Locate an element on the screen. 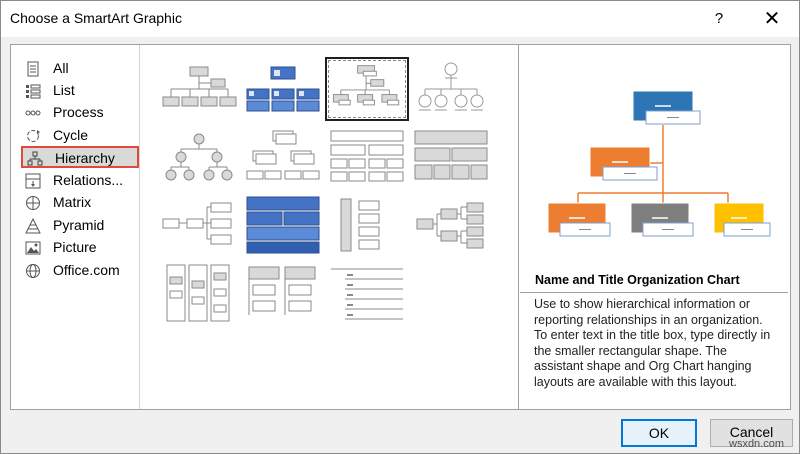 This screenshot has height=454, width=800. title-bar: Choose a SmartArt Graphic ? ✕ is located at coordinates (400, 19).